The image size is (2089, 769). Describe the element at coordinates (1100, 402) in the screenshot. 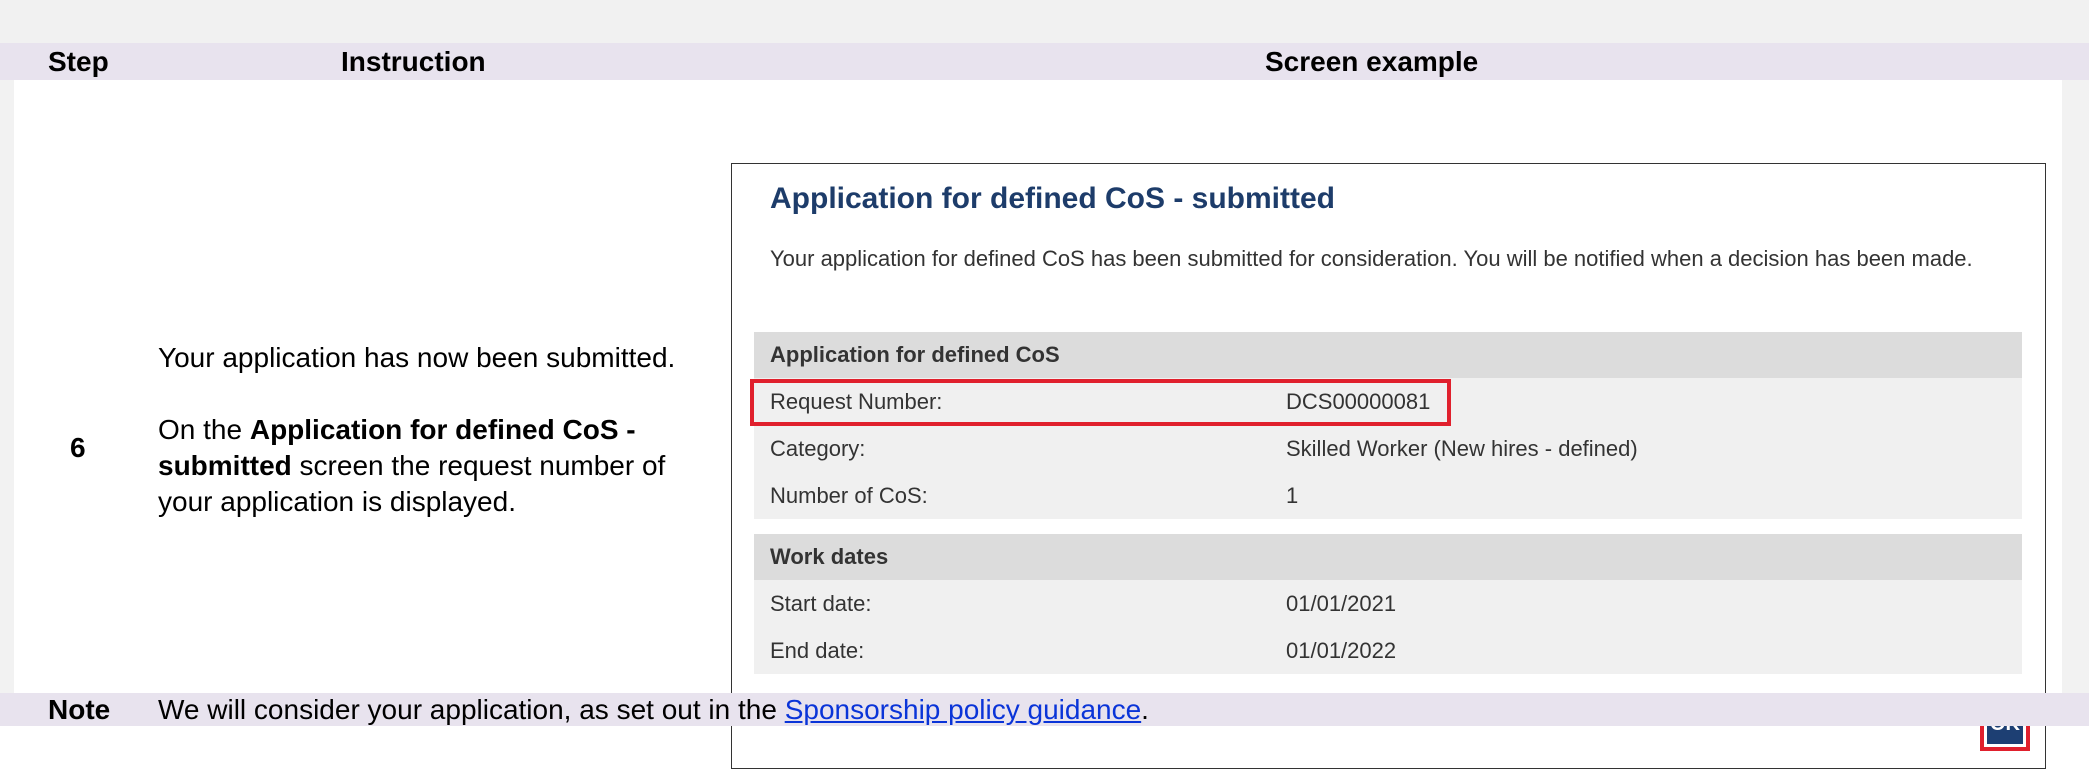

I see `request-number-highlight` at that location.